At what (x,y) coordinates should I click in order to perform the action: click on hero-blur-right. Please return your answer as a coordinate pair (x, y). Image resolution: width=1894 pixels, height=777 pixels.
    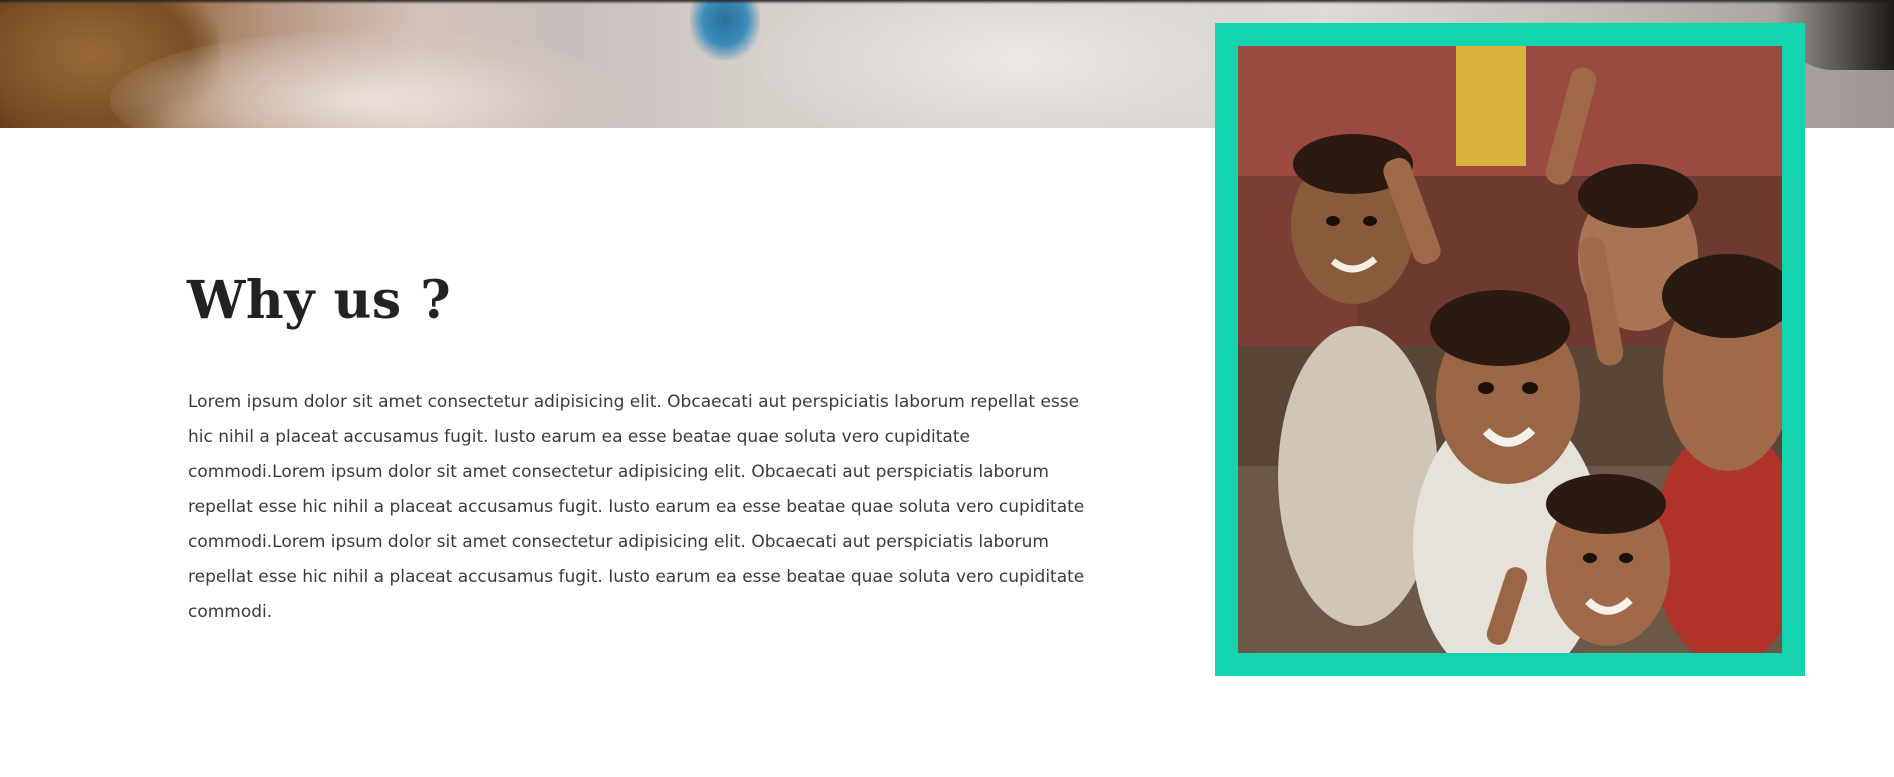
    Looking at the image, I should click on (1020, 64).